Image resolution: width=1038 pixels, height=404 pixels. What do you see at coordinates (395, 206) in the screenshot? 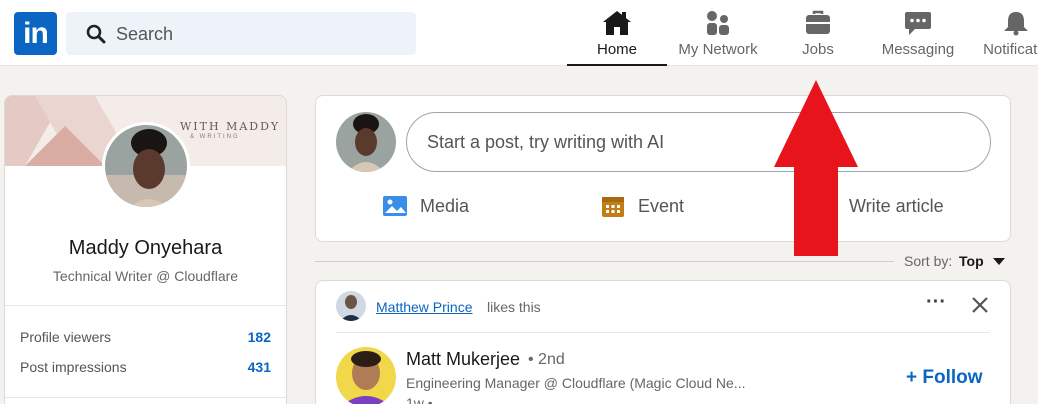
I see `media-icon` at bounding box center [395, 206].